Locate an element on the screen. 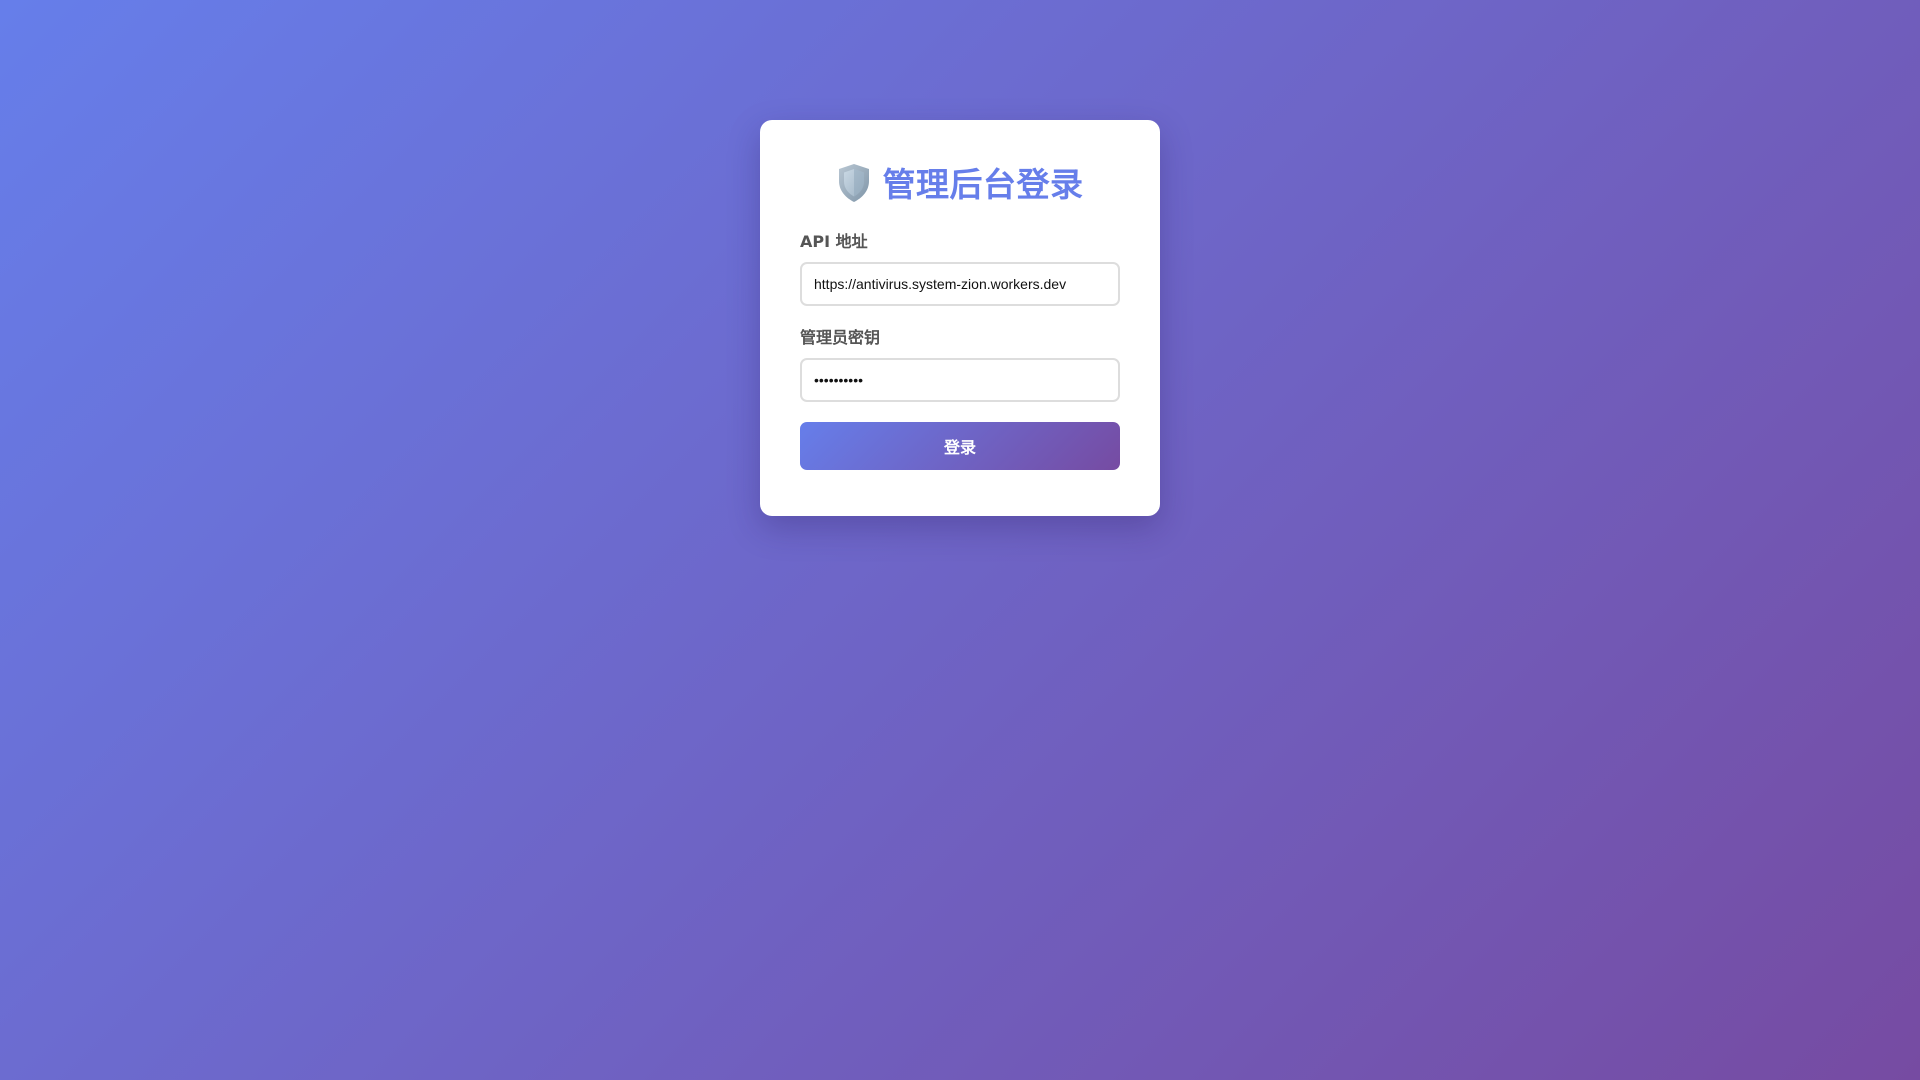  page-title: 管理后台登录 is located at coordinates (960, 182).